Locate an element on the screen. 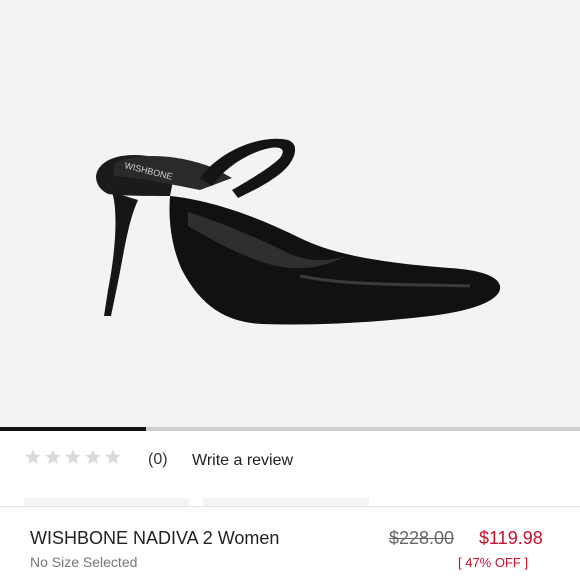  star-rating is located at coordinates (73, 457).